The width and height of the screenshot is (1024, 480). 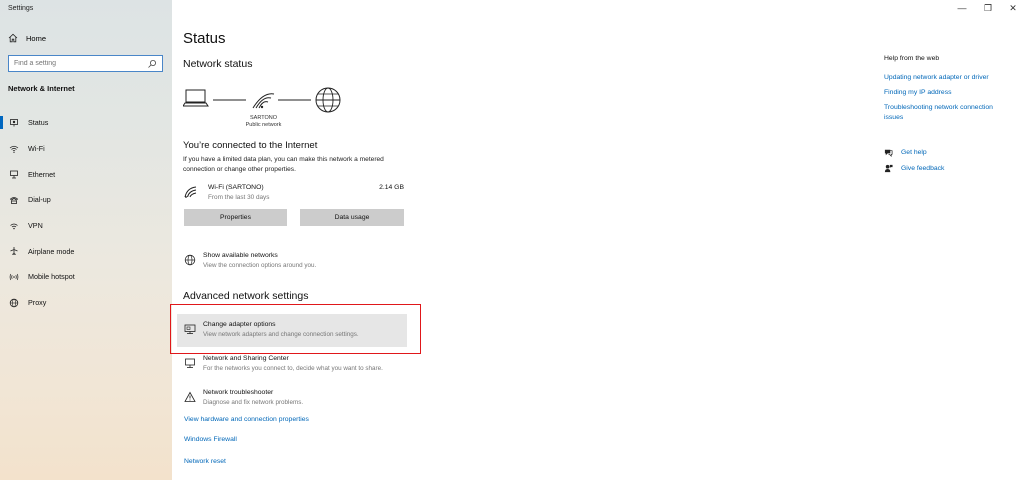 What do you see at coordinates (204, 38) in the screenshot?
I see `page-title: Status` at bounding box center [204, 38].